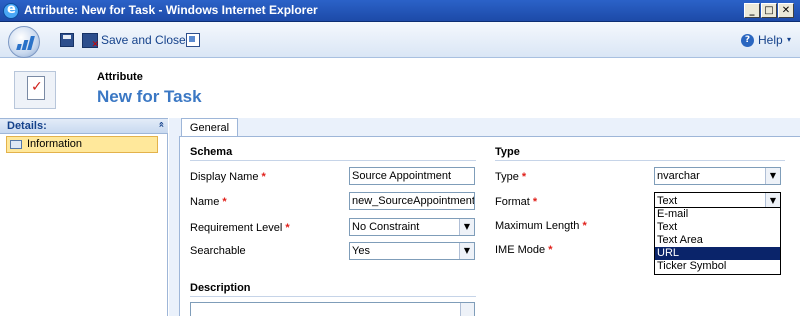 The image size is (800, 316). I want to click on maximize-button: □, so click(769, 10).